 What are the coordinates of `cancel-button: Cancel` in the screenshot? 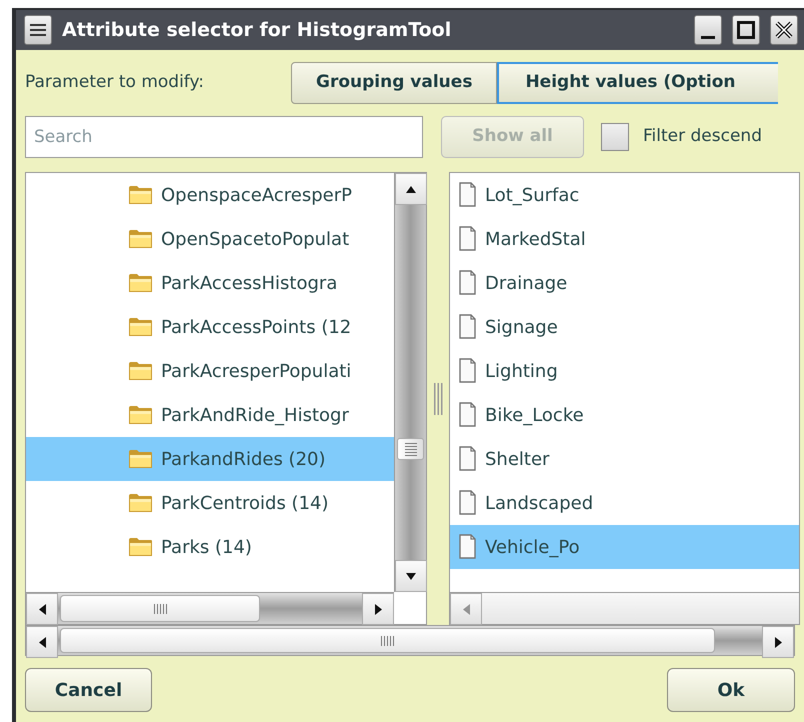 It's located at (88, 690).